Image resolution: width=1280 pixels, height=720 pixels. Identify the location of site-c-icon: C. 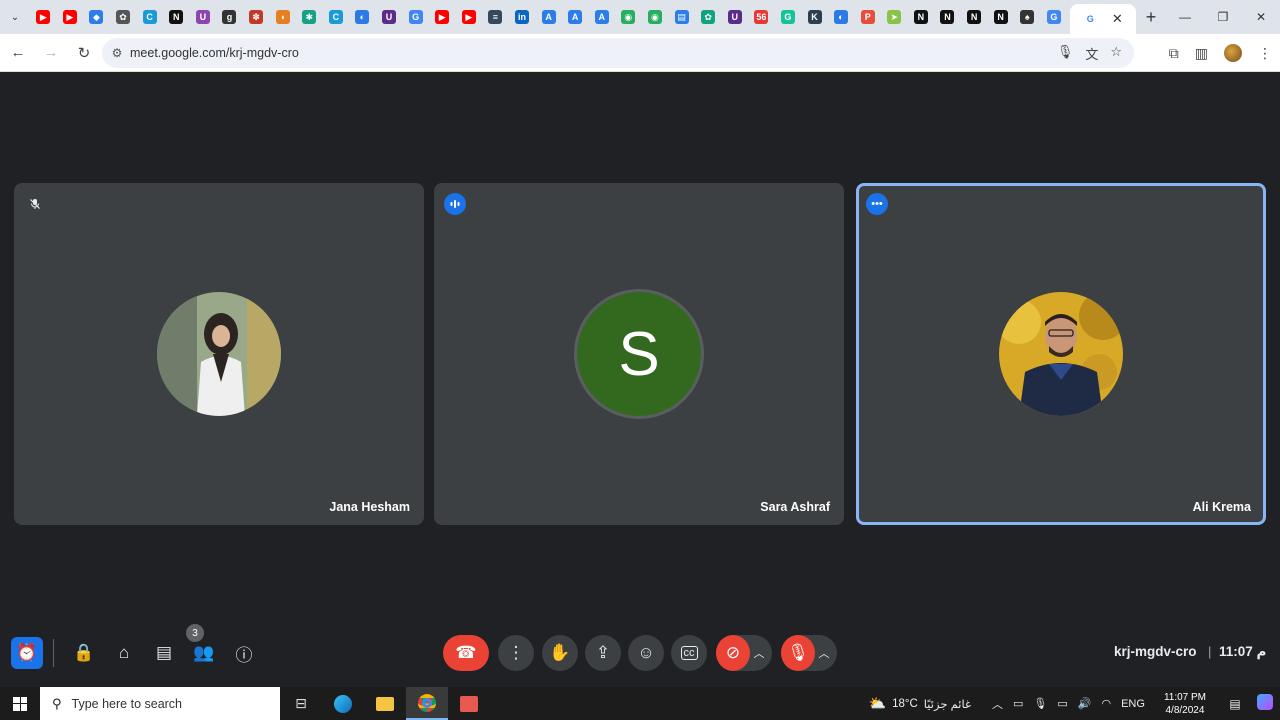
(335, 17).